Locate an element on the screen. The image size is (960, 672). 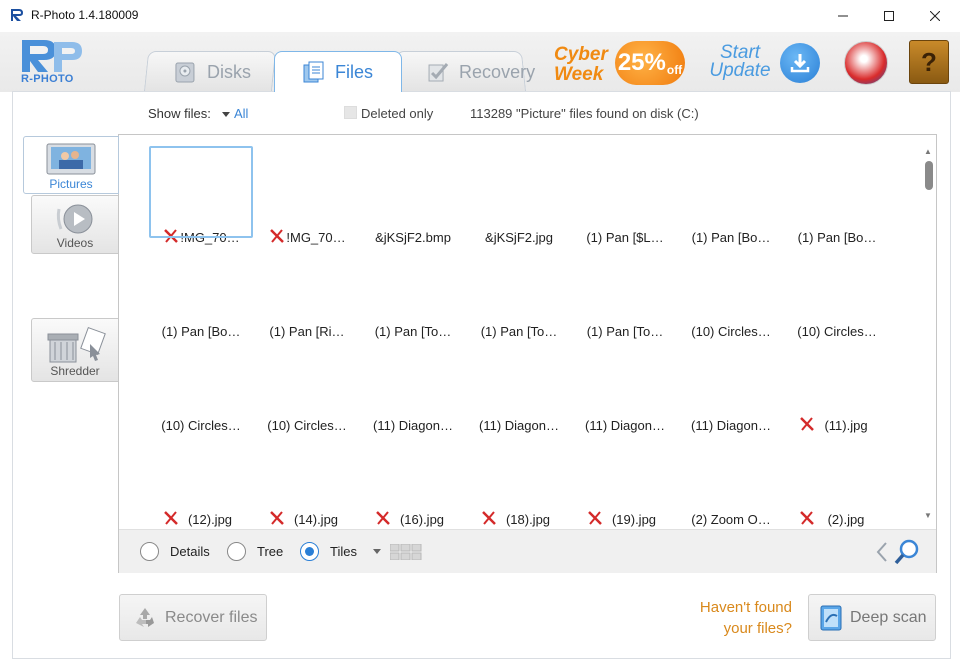
minimize-icon is located at coordinates (843, 16).